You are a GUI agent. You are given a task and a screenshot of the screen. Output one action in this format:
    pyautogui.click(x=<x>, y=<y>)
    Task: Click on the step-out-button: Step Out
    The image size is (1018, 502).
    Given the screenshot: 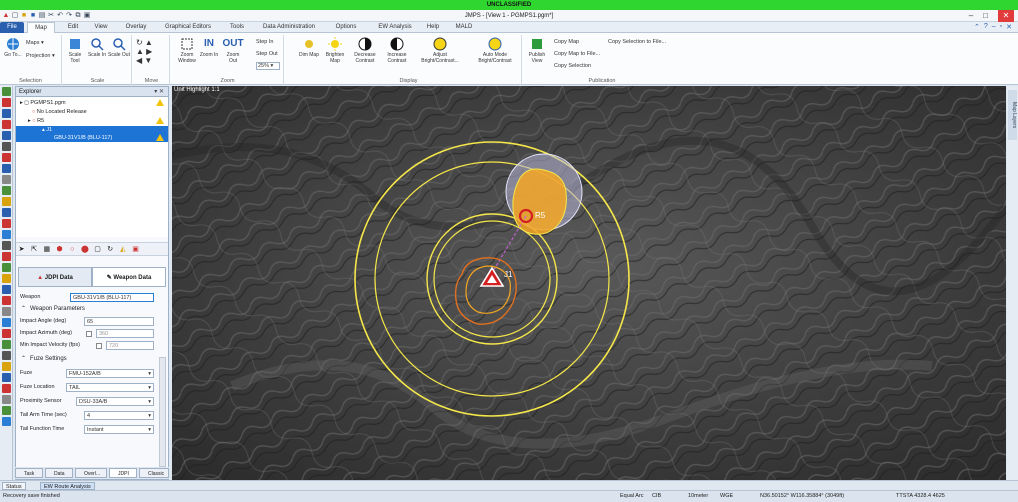 What is the action you would take?
    pyautogui.click(x=267, y=54)
    